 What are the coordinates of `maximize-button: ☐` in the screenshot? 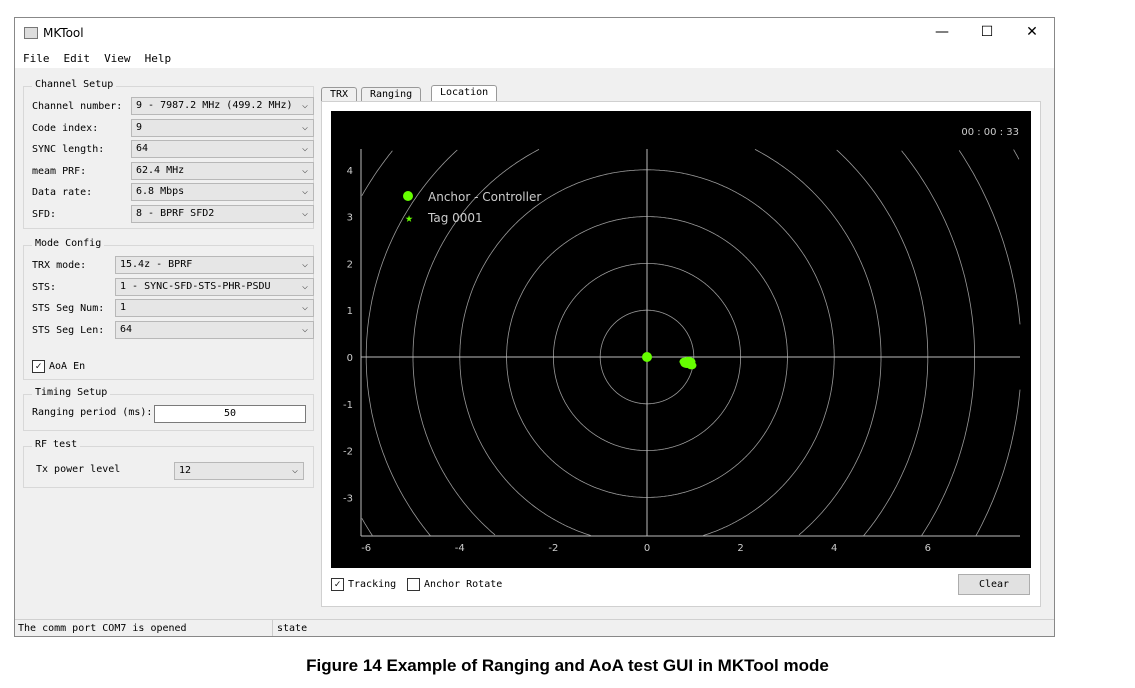 It's located at (987, 32).